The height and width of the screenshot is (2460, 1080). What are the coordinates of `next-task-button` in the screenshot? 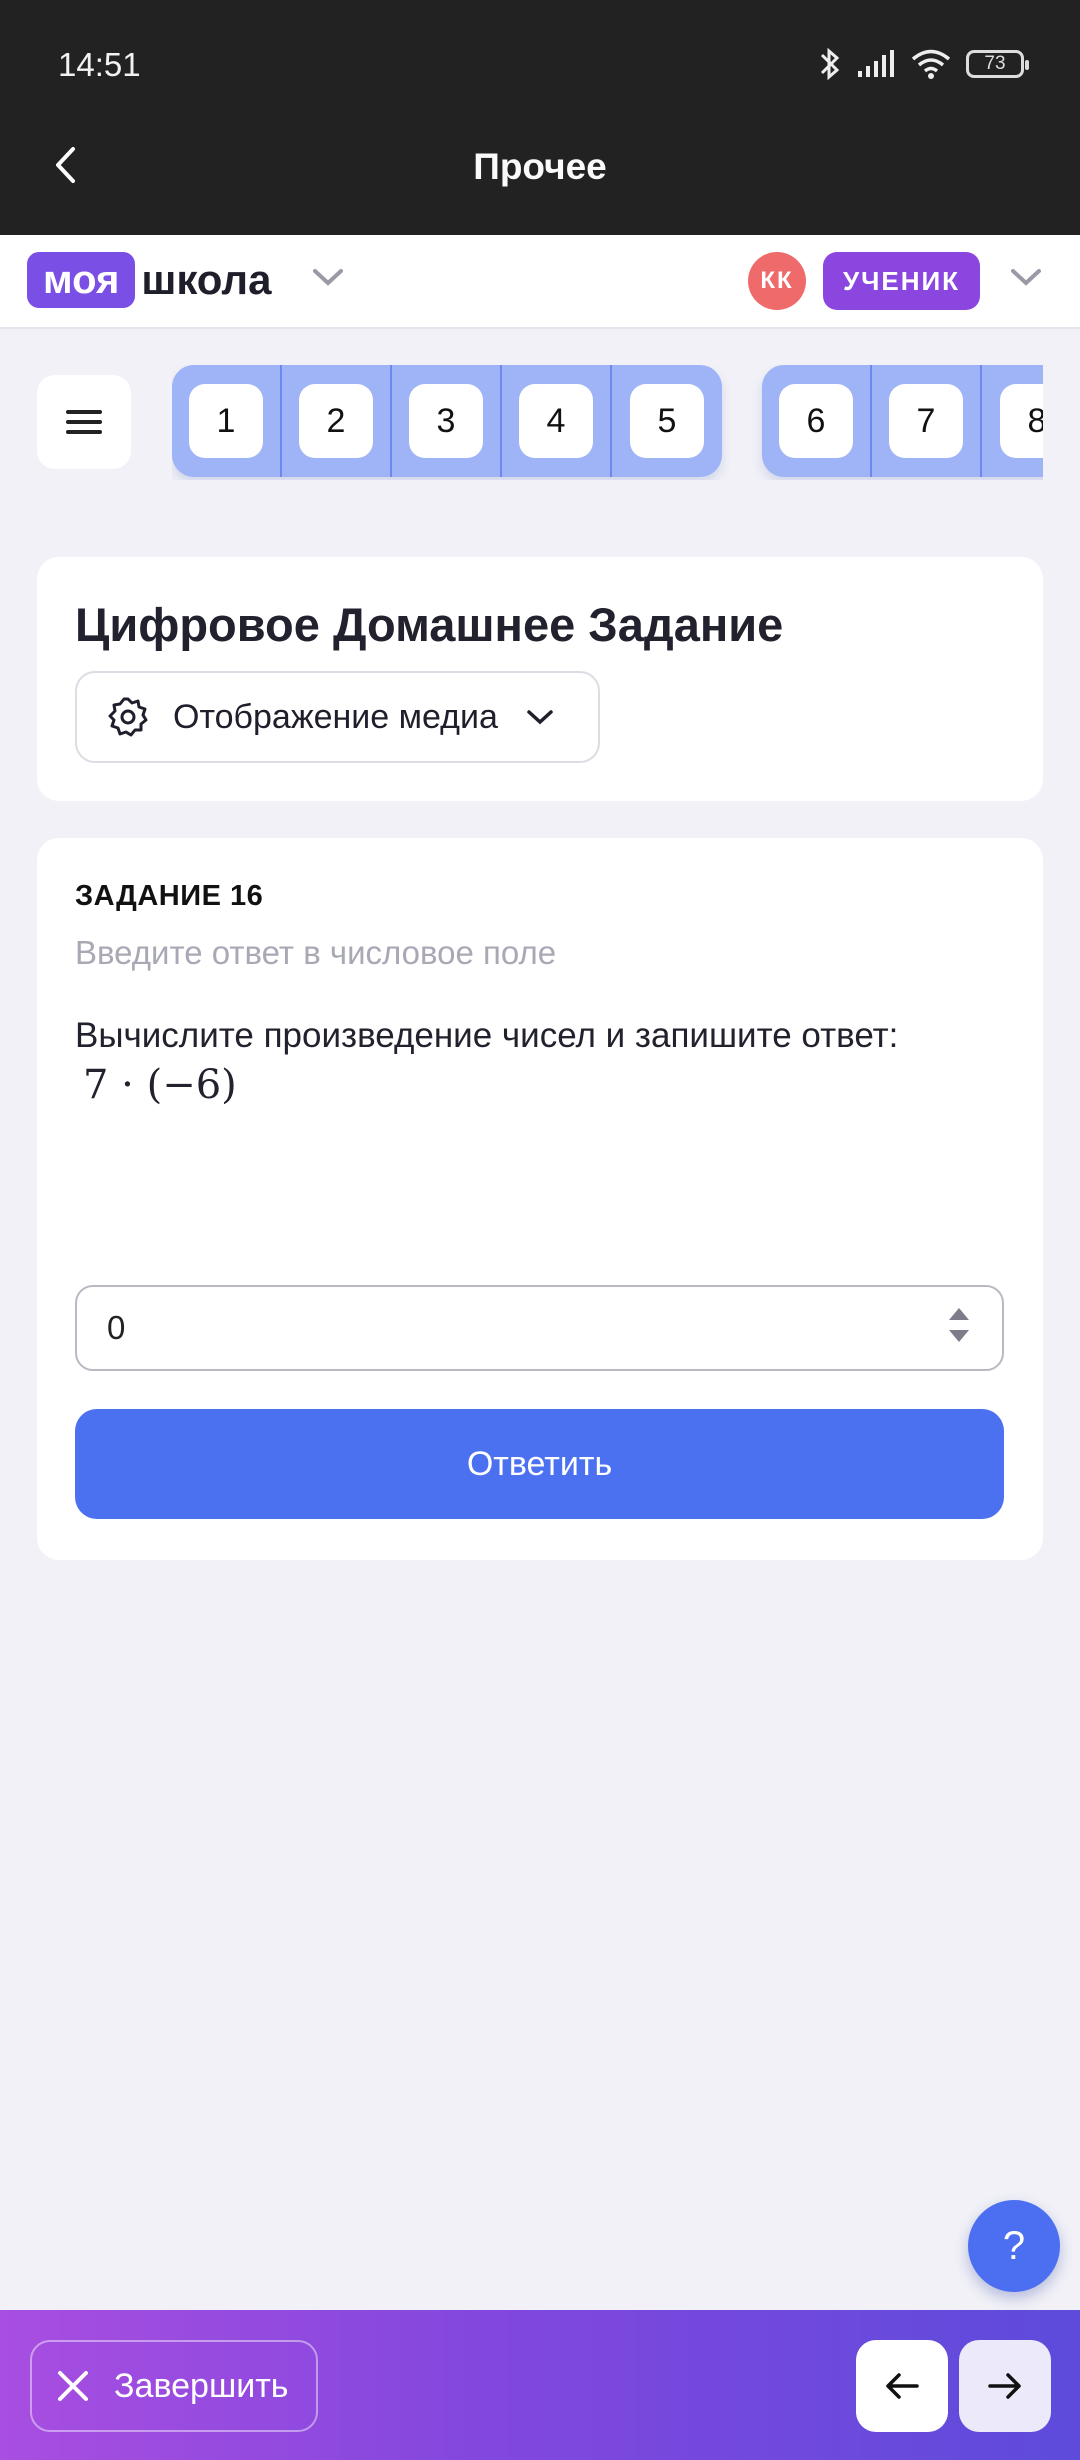 It's located at (1005, 2386).